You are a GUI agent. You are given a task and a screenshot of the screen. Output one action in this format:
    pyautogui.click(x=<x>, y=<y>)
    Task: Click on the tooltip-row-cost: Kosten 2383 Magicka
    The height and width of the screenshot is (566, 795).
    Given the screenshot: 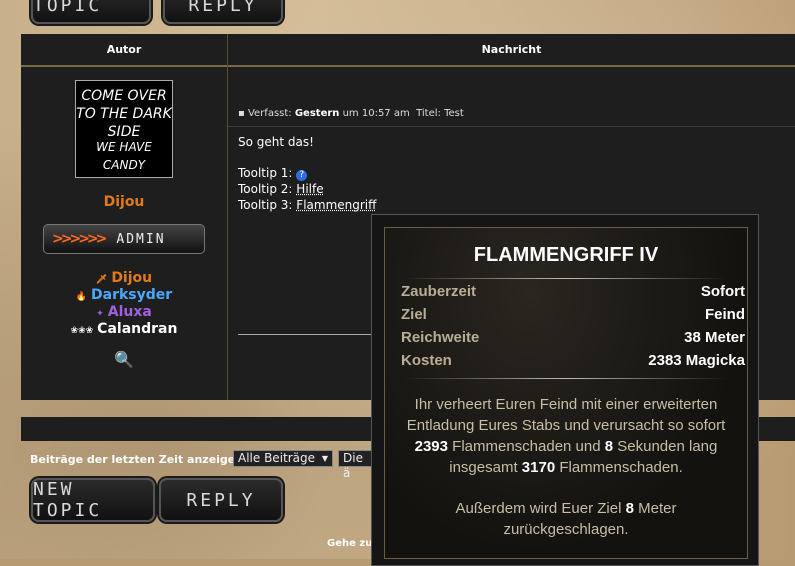 What is the action you would take?
    pyautogui.click(x=573, y=360)
    